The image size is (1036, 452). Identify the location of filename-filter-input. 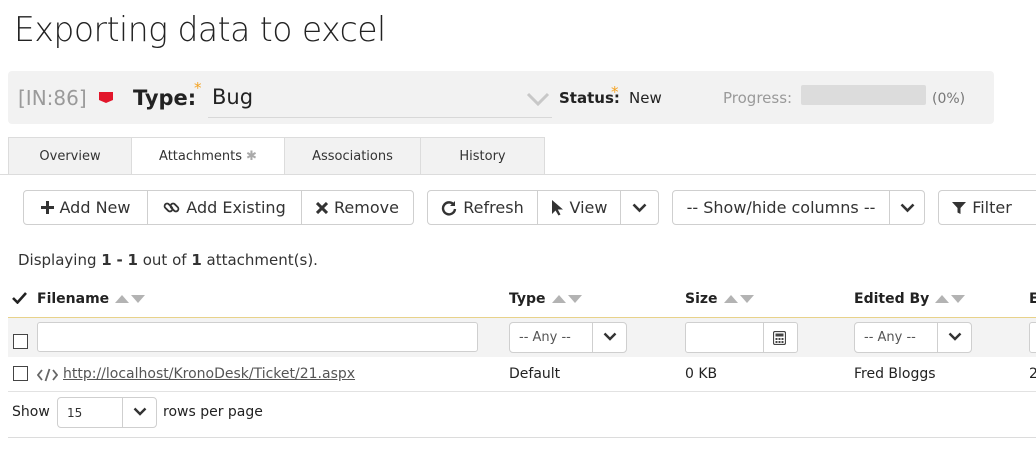
(257, 337).